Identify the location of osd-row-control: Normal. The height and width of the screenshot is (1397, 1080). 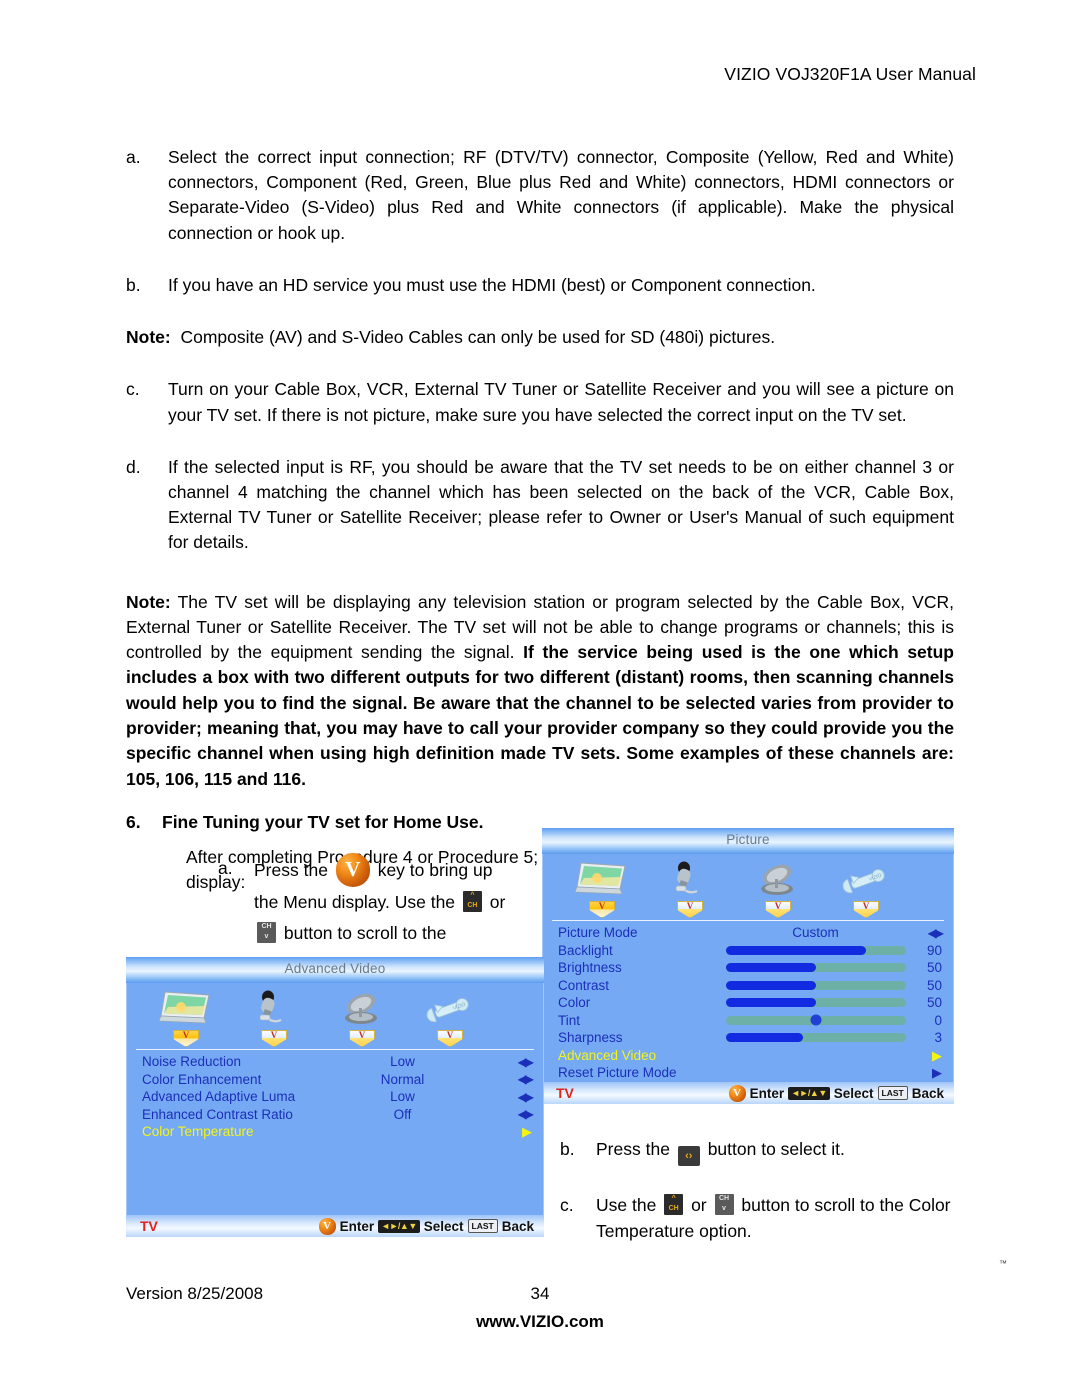
(402, 1080).